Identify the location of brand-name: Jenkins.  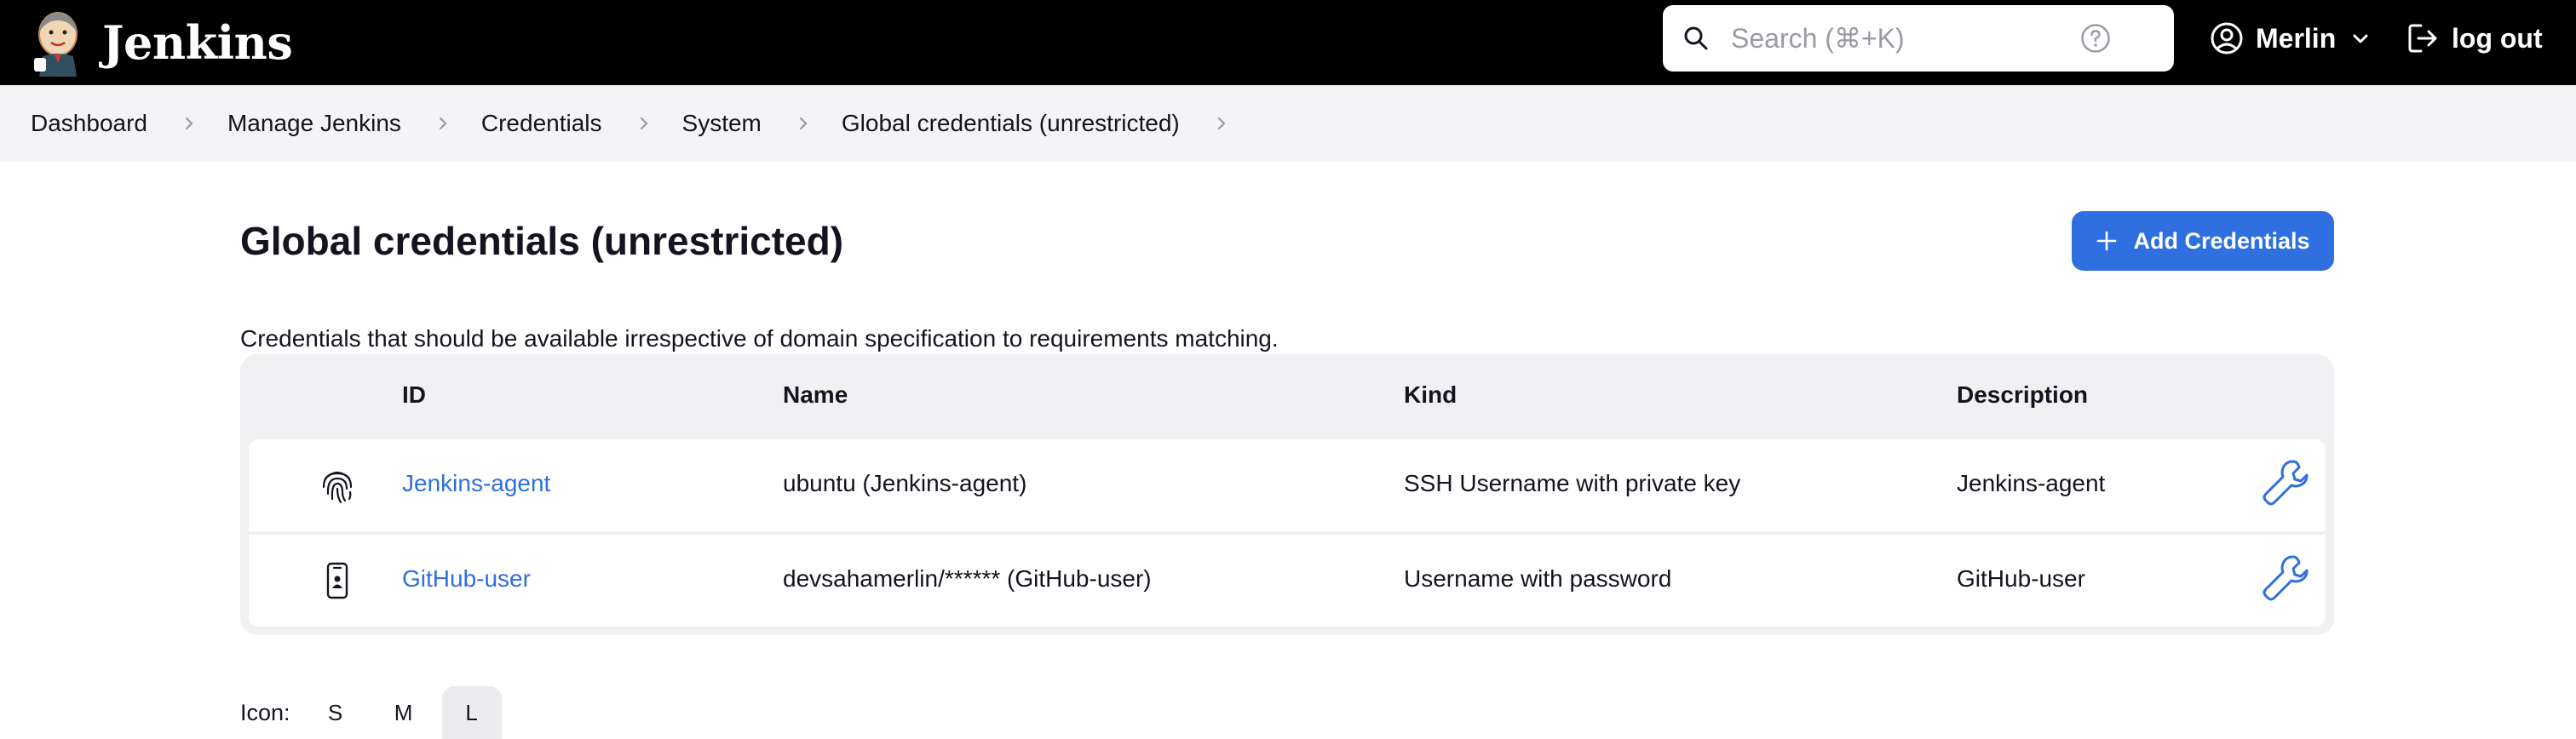
(197, 42).